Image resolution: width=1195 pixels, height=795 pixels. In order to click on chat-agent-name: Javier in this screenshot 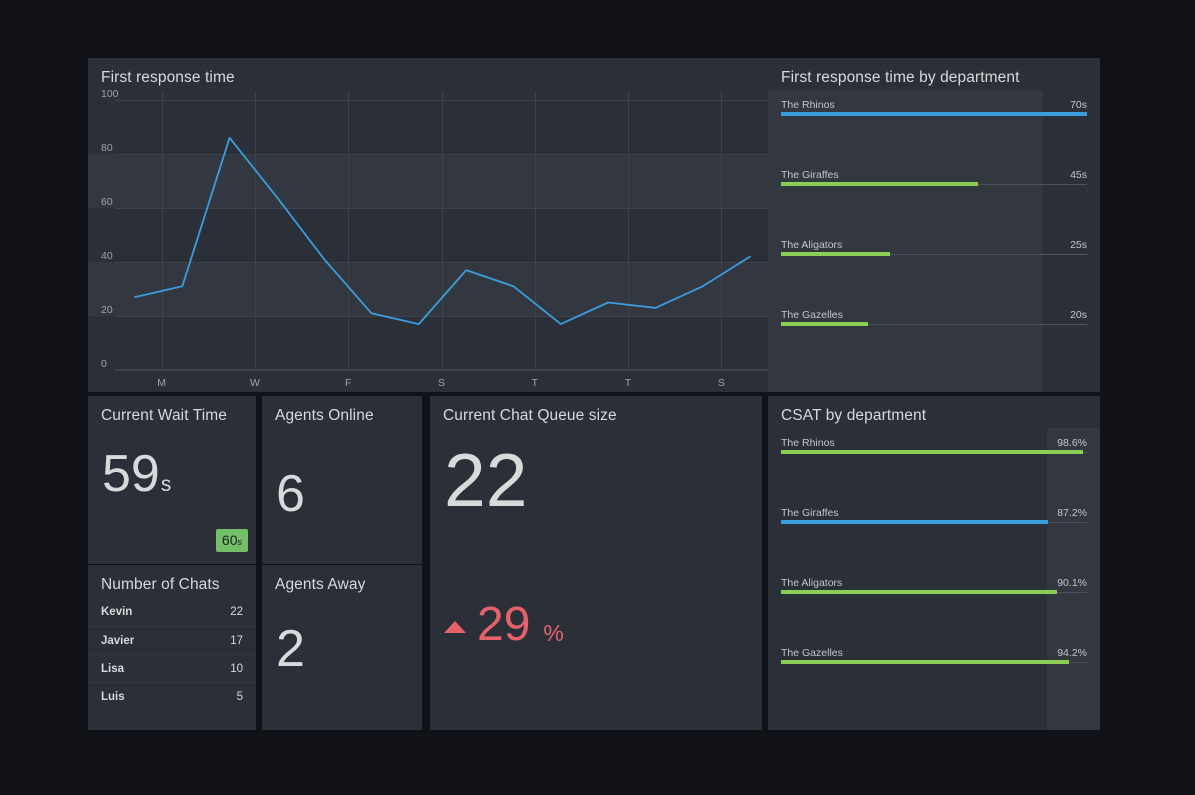, I will do `click(118, 640)`.